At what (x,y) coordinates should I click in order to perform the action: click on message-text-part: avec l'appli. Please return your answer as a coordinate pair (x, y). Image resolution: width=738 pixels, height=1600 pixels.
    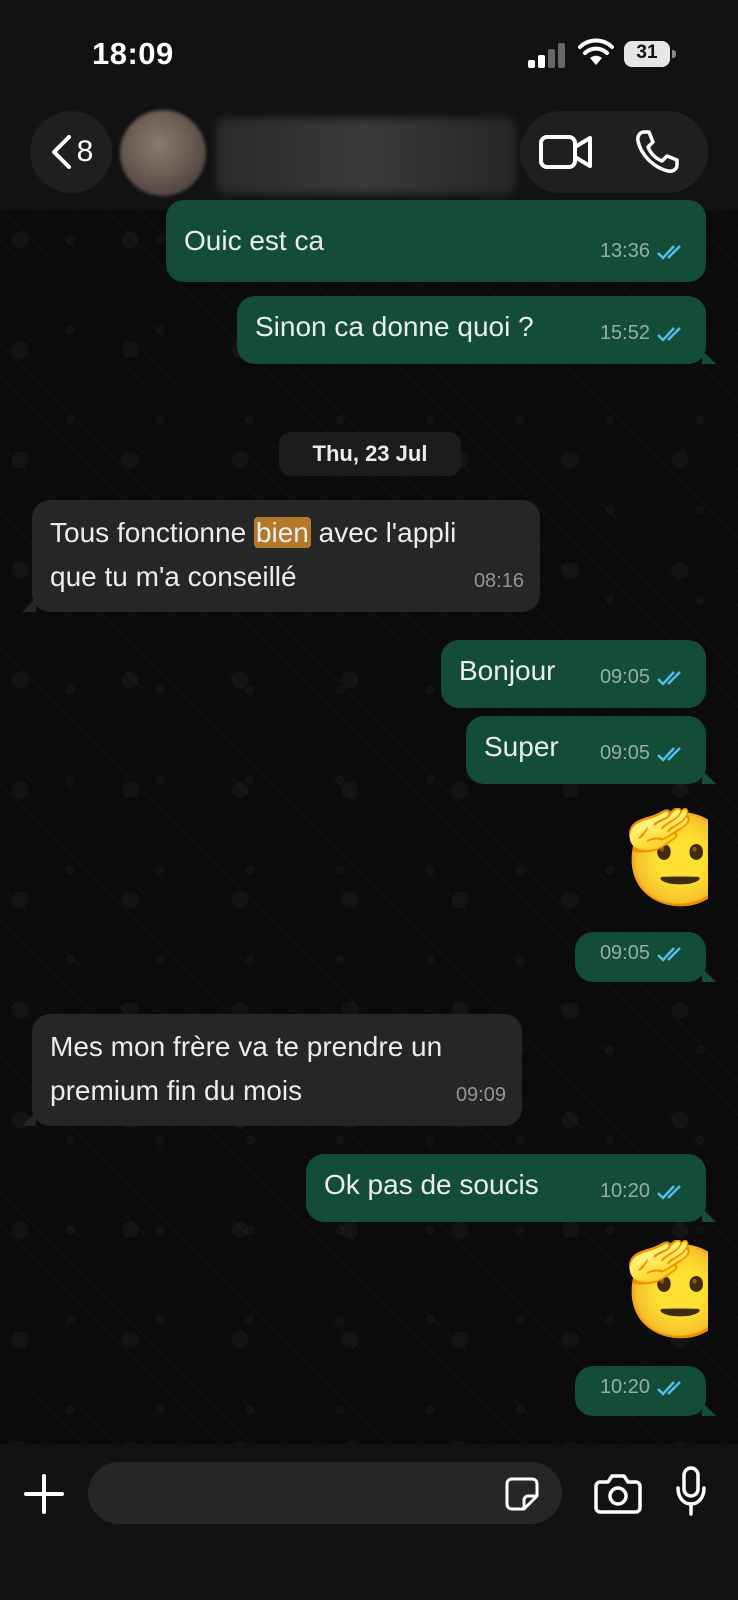
    Looking at the image, I should click on (383, 532).